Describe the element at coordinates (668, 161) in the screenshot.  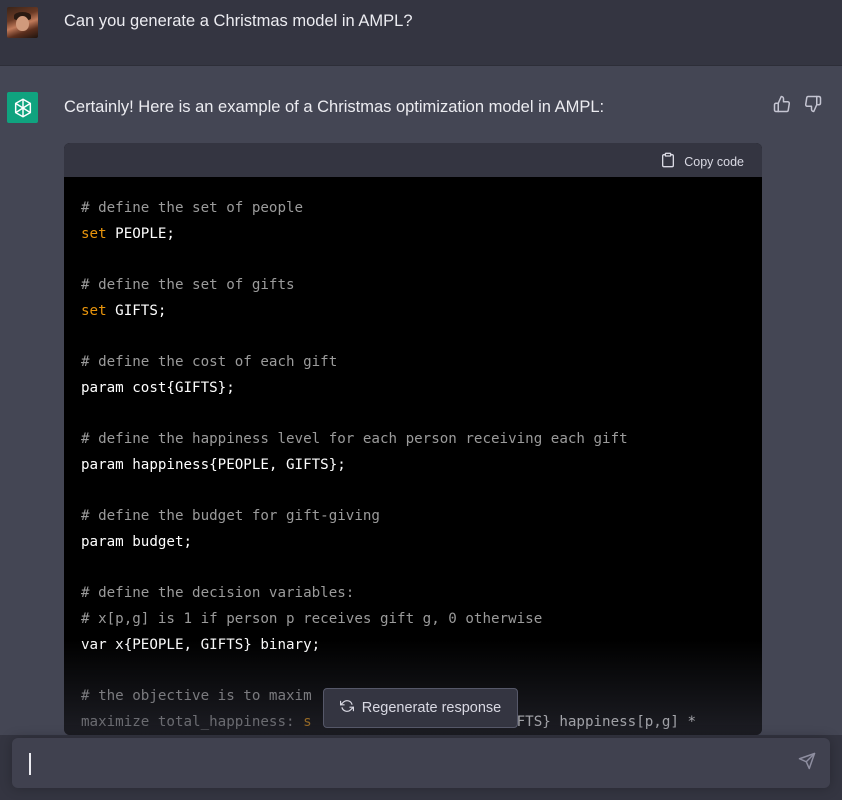
I see `clipboard-icon` at that location.